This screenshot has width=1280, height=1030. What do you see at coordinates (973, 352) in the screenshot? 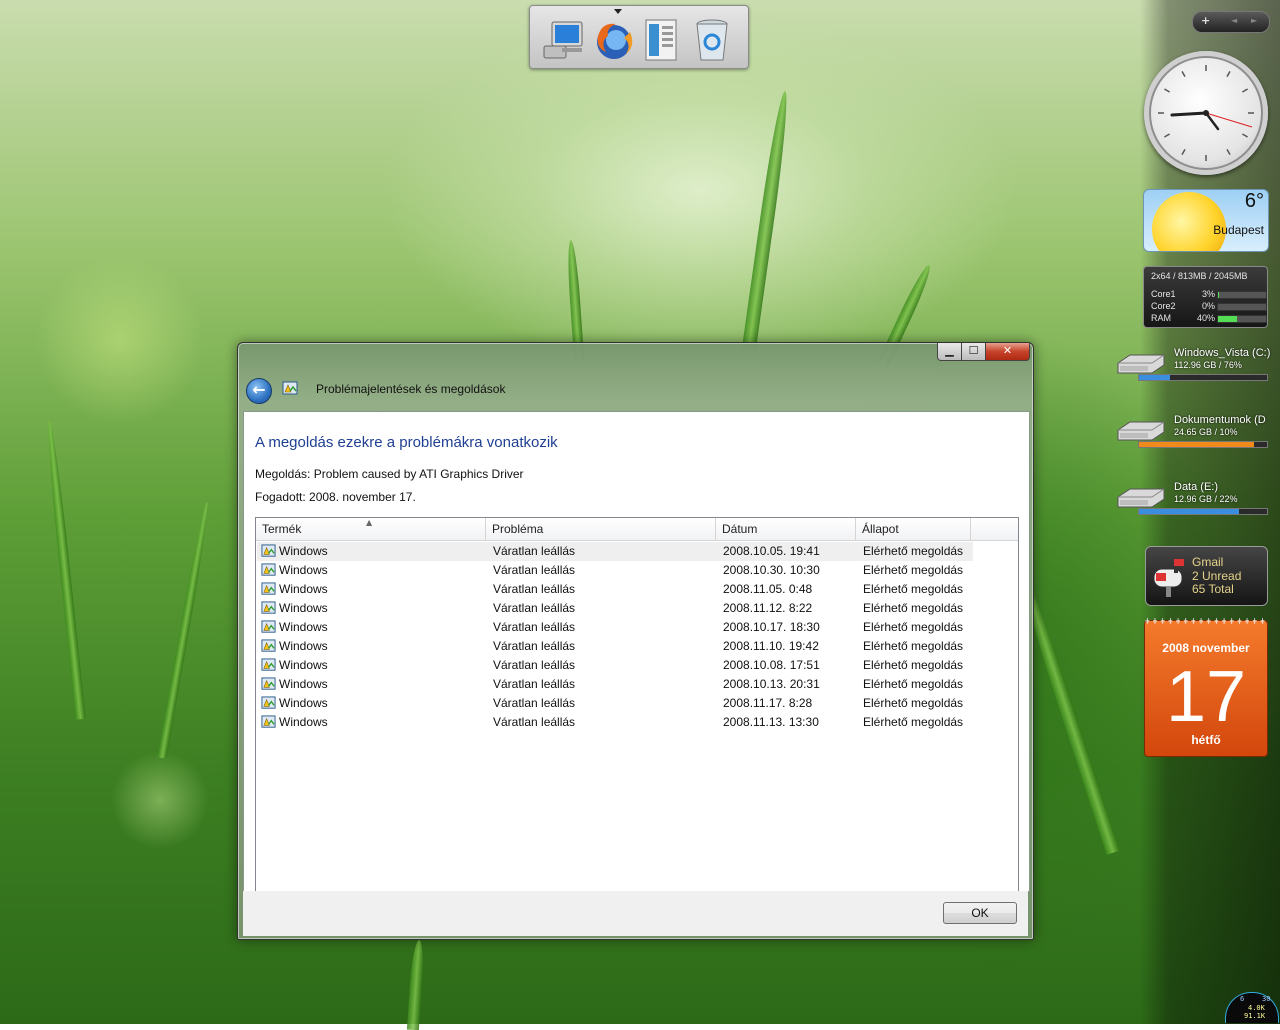
I see `maximize-button: ☐` at bounding box center [973, 352].